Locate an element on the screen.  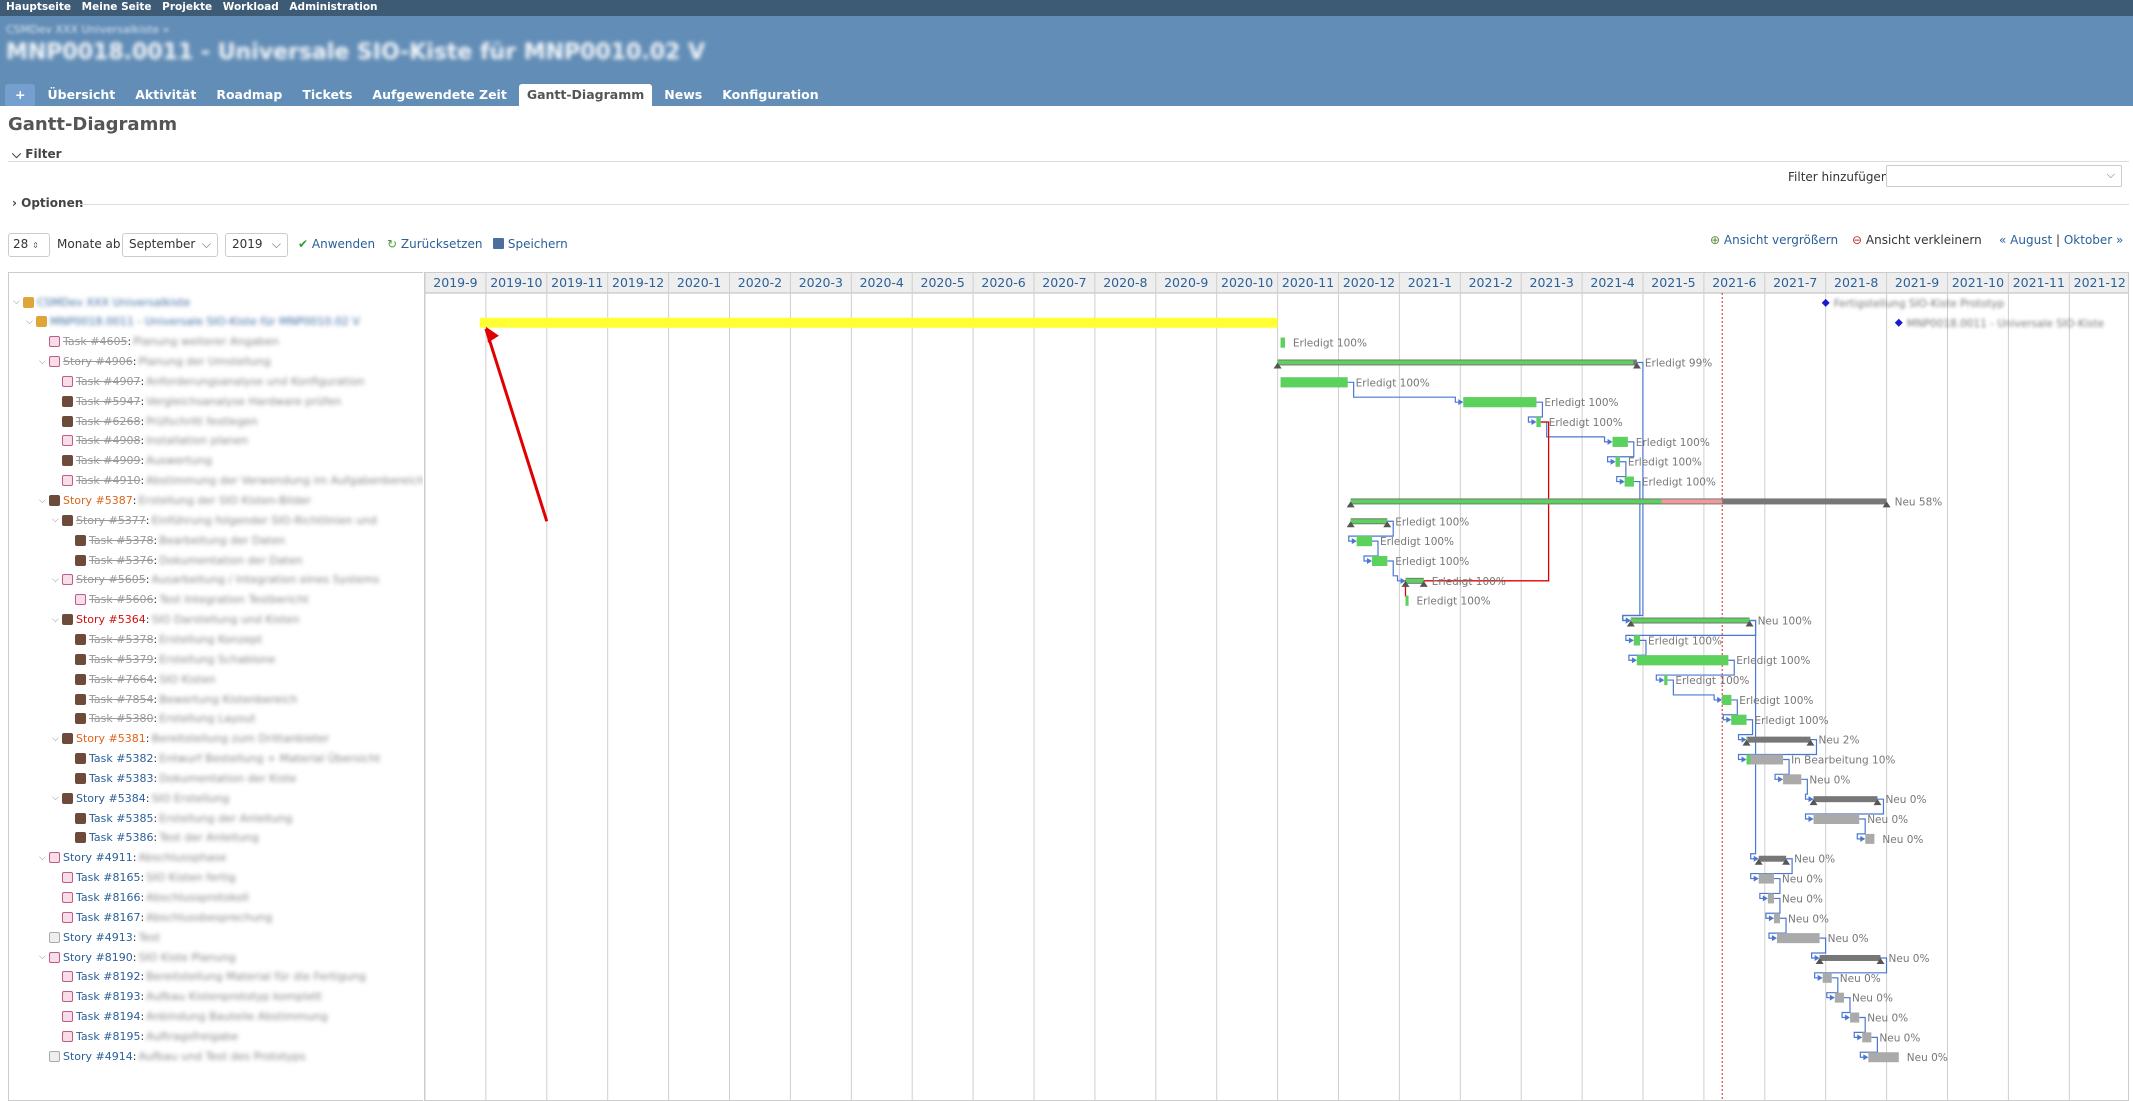
month-label: 2020-1 is located at coordinates (699, 282).